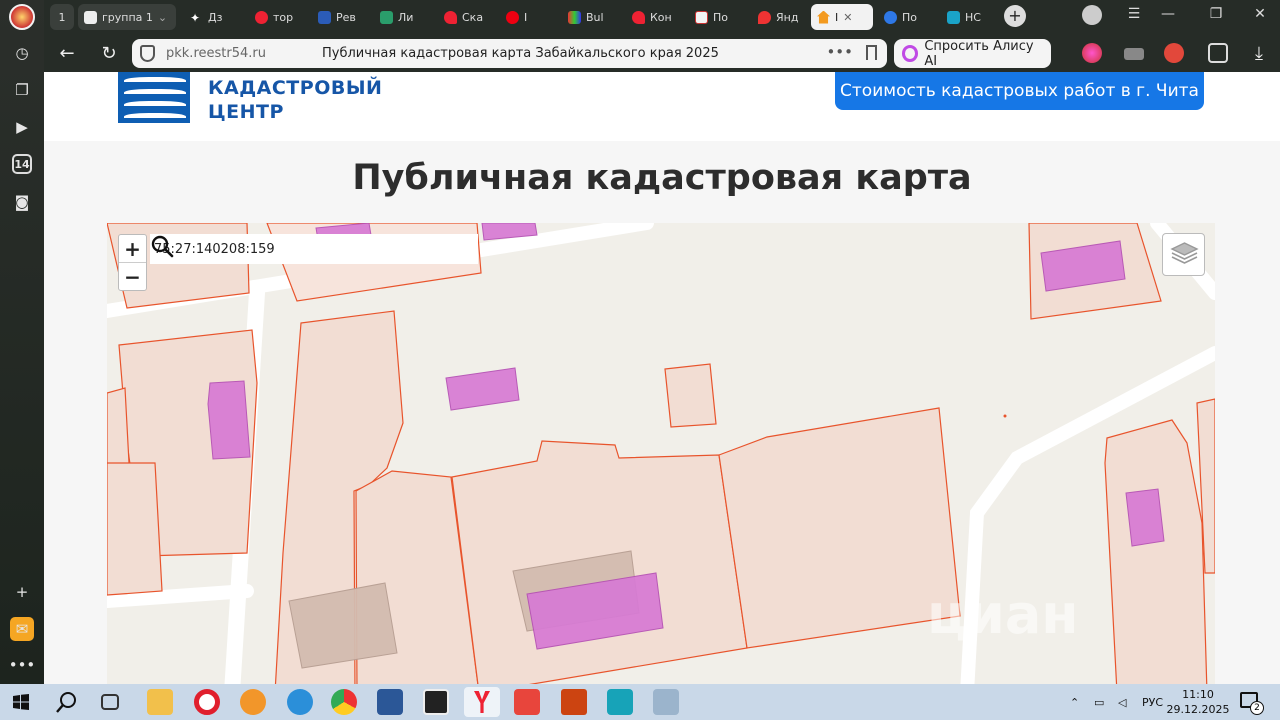  Describe the element at coordinates (1168, 14) in the screenshot. I see `minimize-icon: —` at that location.